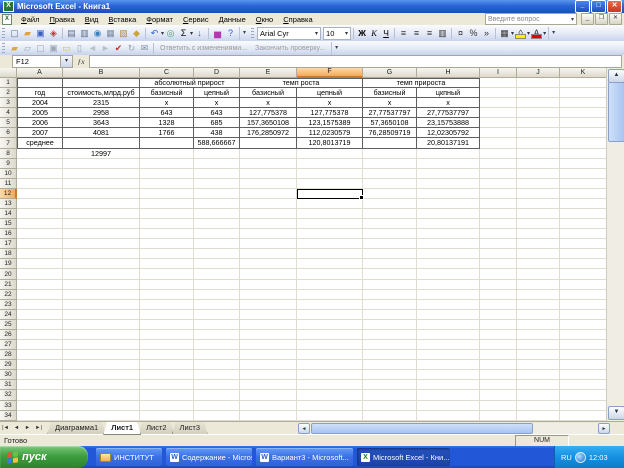 The height and width of the screenshot is (468, 624). I want to click on cell-D28, so click(217, 355).